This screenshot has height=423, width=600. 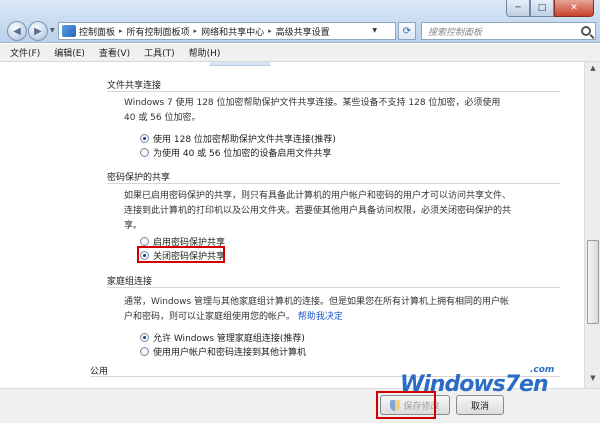 What do you see at coordinates (205, 52) in the screenshot?
I see `menu-help: 帮助(H)` at bounding box center [205, 52].